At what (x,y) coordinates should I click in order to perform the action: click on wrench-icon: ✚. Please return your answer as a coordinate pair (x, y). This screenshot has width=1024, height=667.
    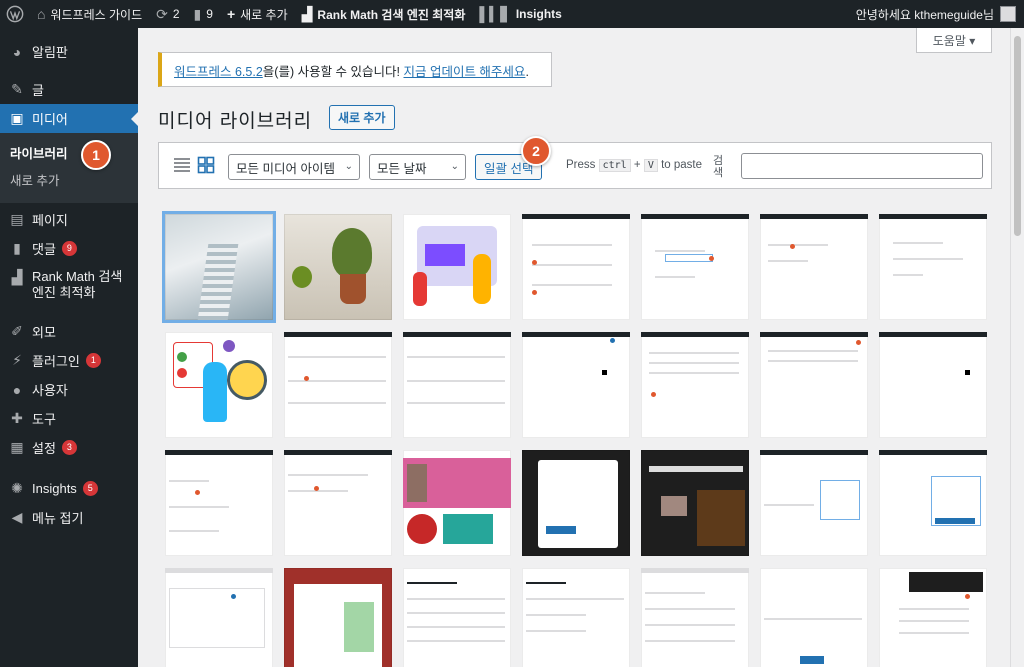
    Looking at the image, I should click on (17, 418).